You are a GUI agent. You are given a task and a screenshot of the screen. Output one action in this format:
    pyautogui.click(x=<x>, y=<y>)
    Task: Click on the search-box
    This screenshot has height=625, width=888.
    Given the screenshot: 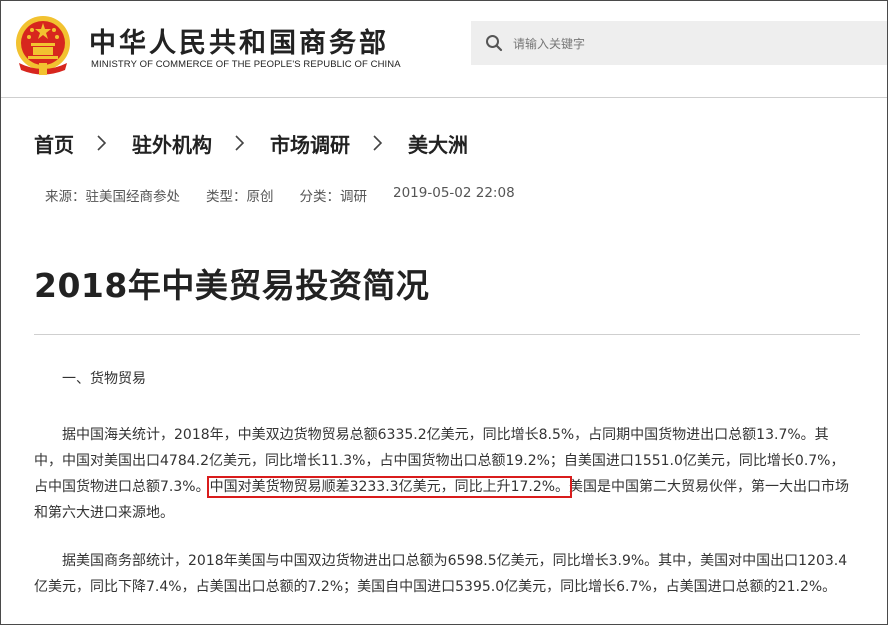 What is the action you would take?
    pyautogui.click(x=679, y=43)
    